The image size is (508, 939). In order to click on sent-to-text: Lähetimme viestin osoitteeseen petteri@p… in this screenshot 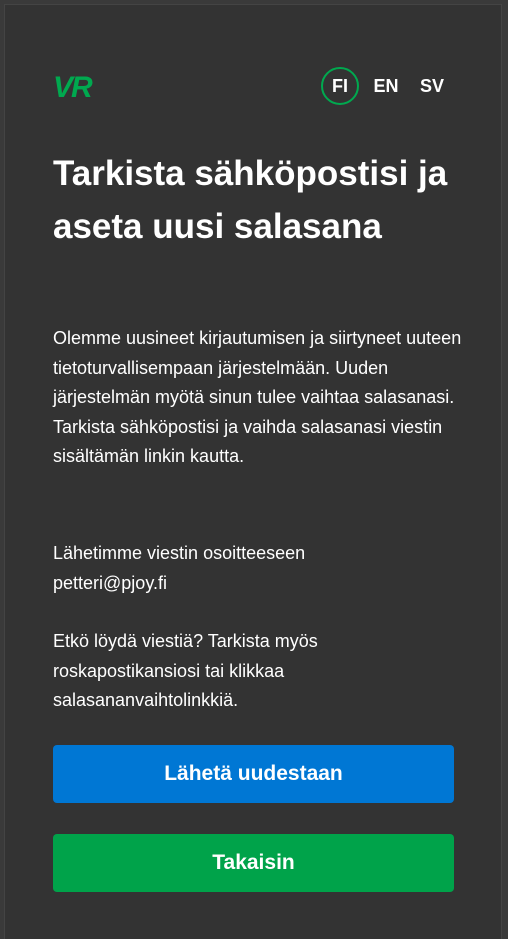, I will do `click(258, 568)`.